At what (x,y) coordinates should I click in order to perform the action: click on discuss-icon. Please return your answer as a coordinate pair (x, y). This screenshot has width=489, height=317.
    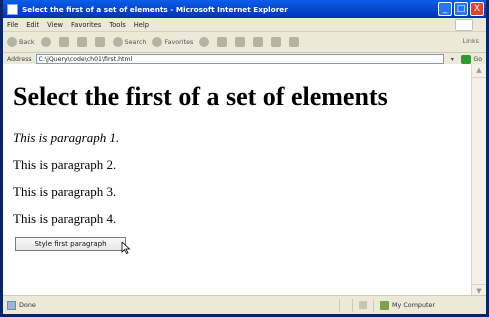
    Looking at the image, I should click on (294, 42).